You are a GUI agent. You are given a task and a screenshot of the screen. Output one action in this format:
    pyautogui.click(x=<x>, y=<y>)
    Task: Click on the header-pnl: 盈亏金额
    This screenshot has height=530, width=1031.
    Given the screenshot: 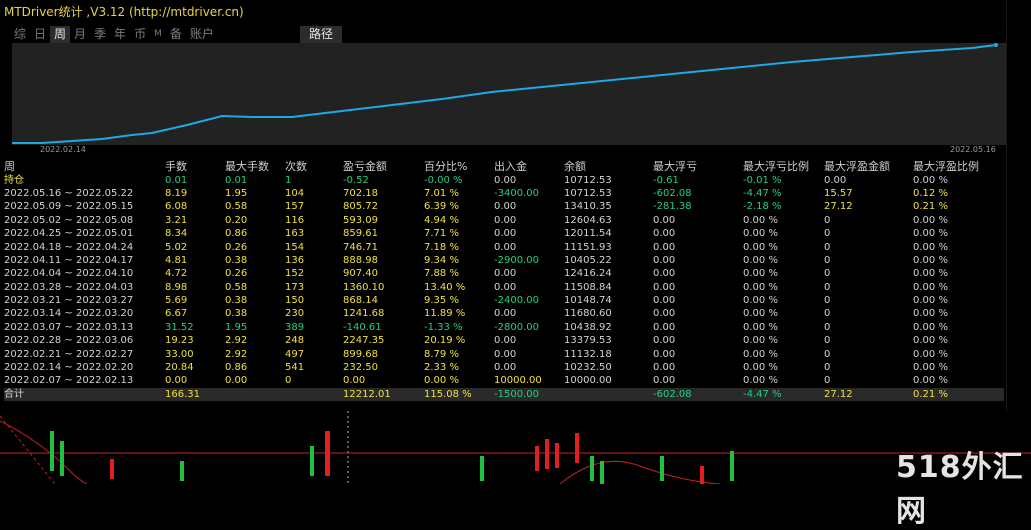 What is the action you would take?
    pyautogui.click(x=383, y=166)
    